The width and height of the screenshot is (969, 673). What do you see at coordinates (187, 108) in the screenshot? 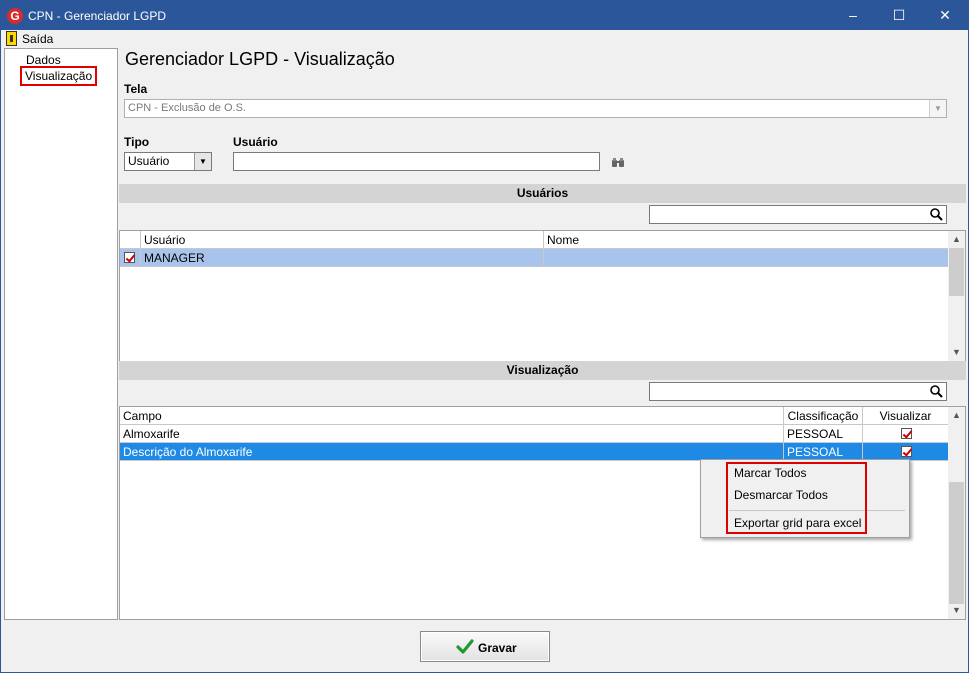
I see `tela-select-value: CPN - Exclusão de O.S.` at bounding box center [187, 108].